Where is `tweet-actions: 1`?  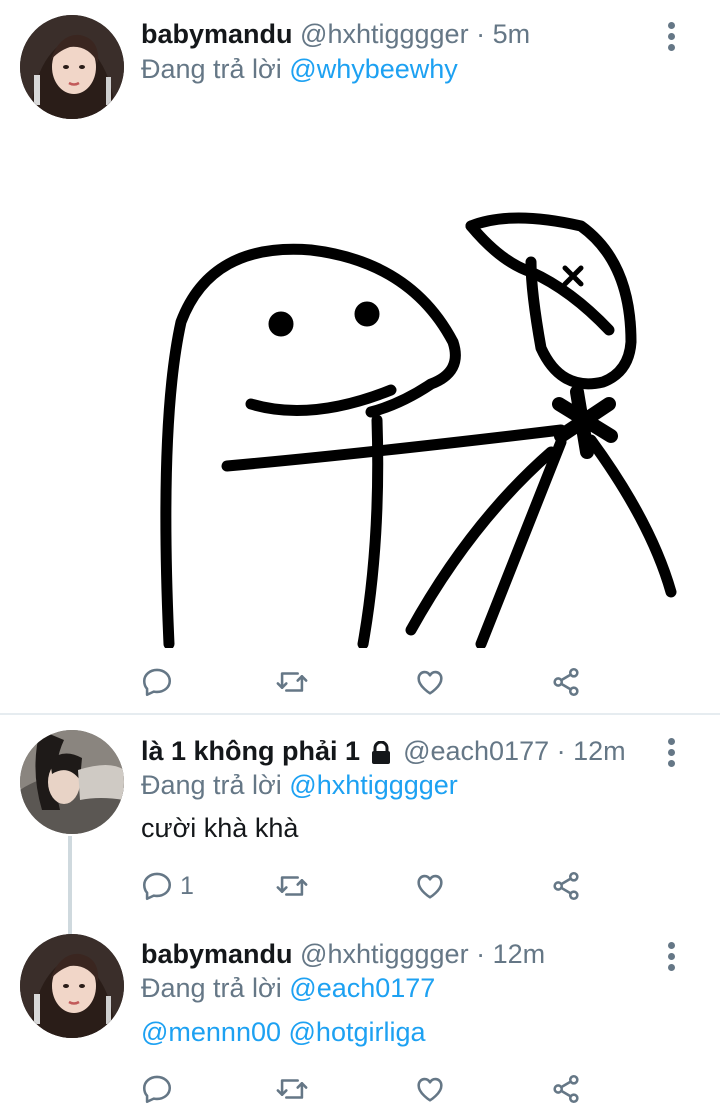
tweet-actions: 1 is located at coordinates (360, 886).